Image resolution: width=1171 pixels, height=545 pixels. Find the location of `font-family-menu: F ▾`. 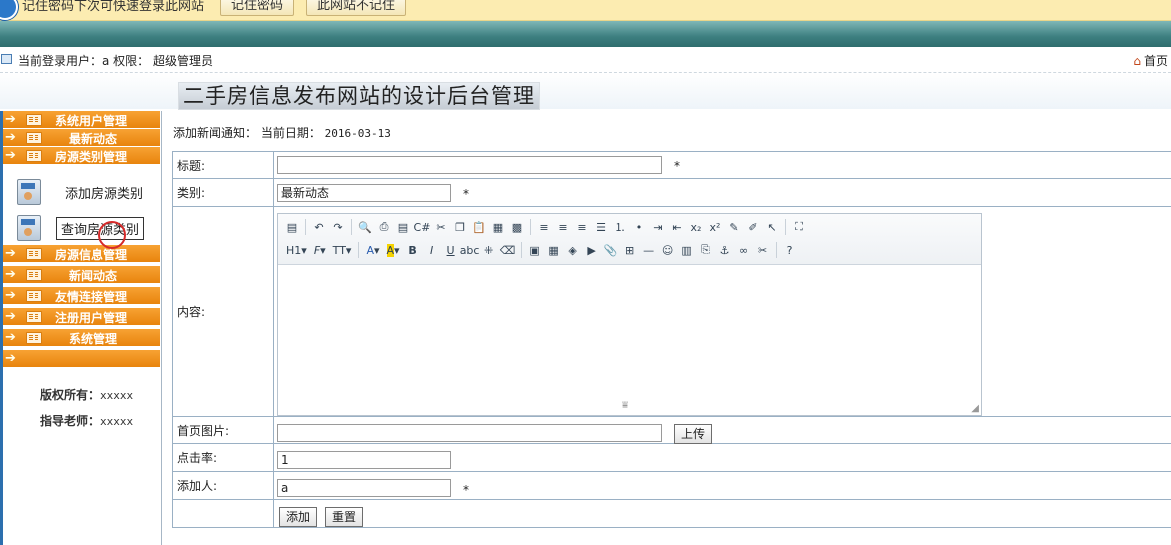

font-family-menu: F ▾ is located at coordinates (320, 250).